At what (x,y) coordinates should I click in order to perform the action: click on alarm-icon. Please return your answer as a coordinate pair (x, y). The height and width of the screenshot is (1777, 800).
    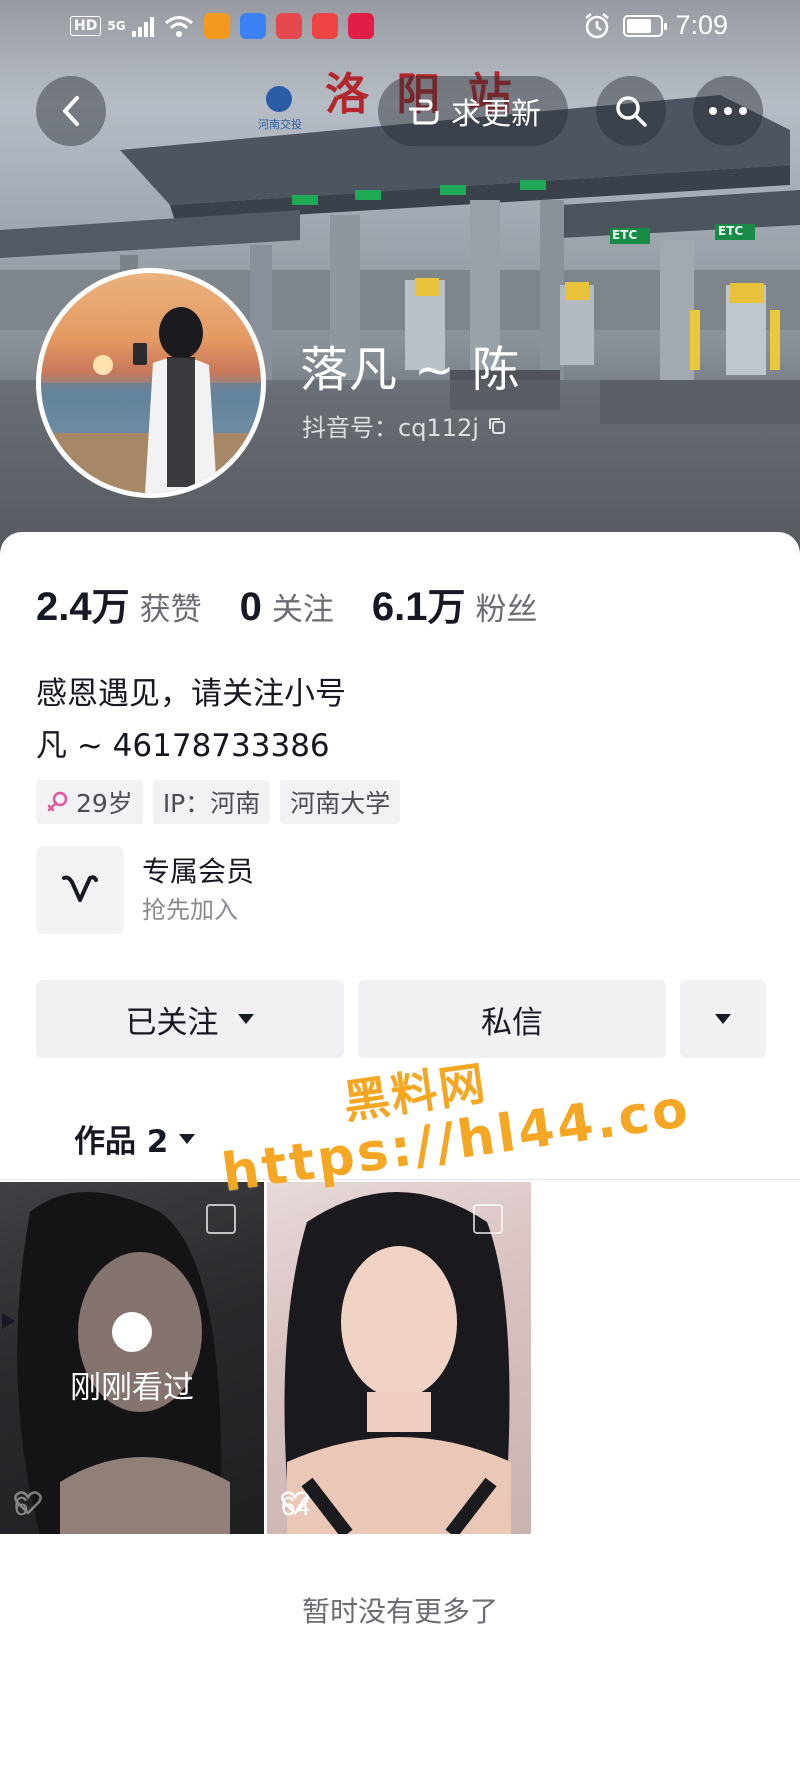
    Looking at the image, I should click on (597, 25).